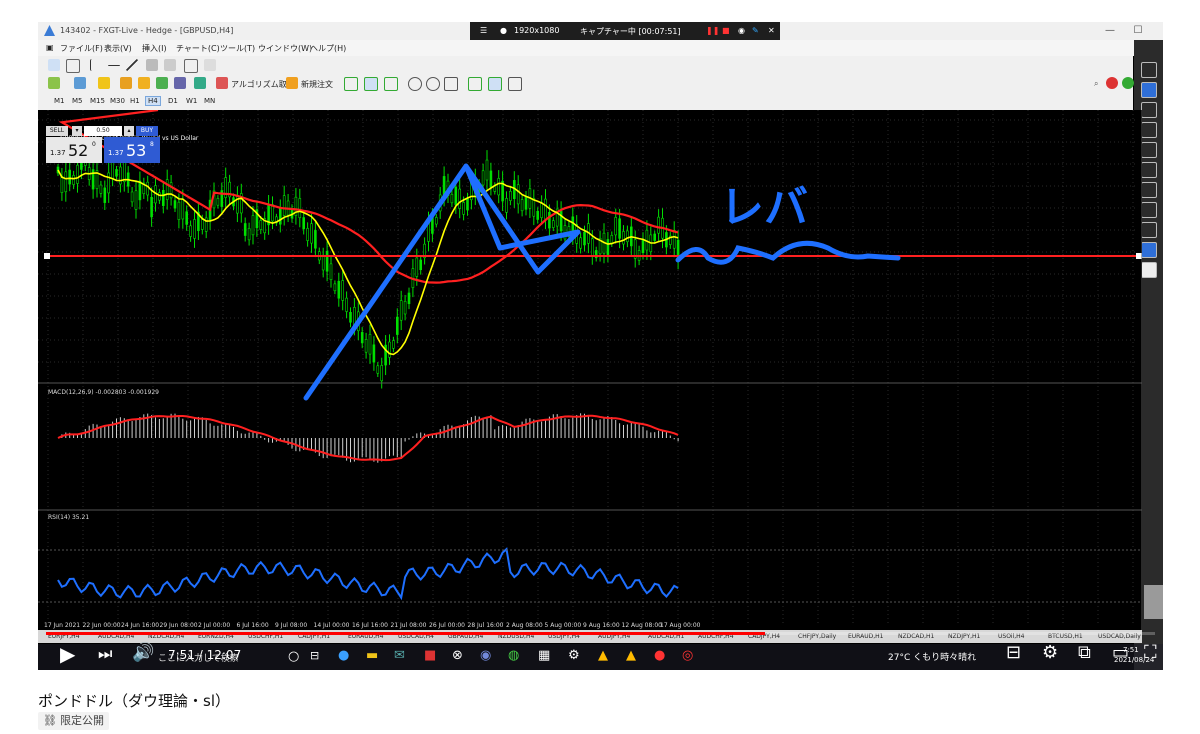  Describe the element at coordinates (1096, 84) in the screenshot. I see `search-icon: ⌕` at that location.